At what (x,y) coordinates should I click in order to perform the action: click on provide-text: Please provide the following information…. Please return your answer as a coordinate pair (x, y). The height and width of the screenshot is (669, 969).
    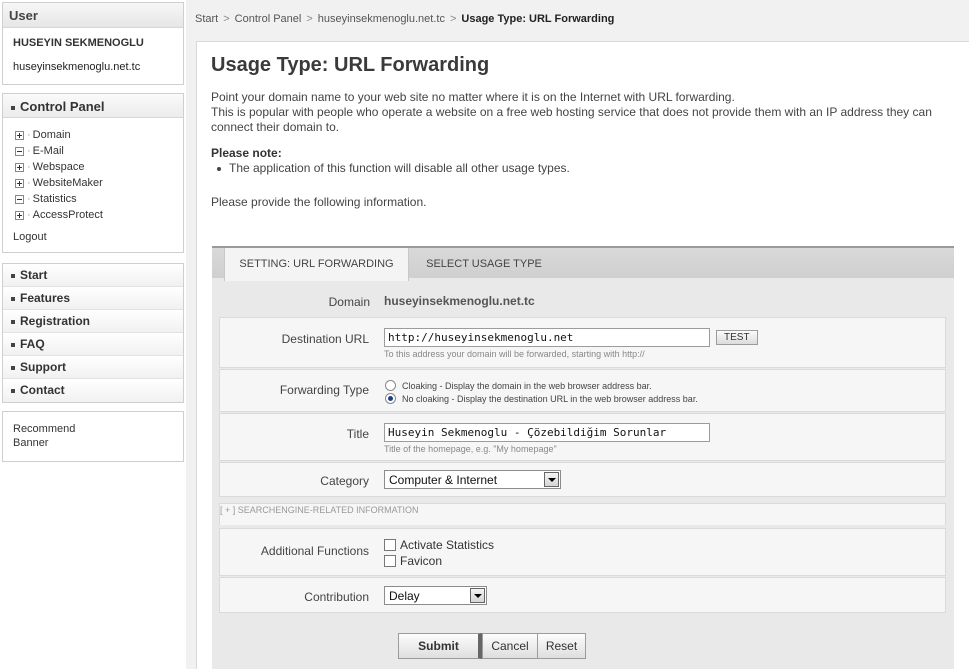
    Looking at the image, I should click on (319, 202).